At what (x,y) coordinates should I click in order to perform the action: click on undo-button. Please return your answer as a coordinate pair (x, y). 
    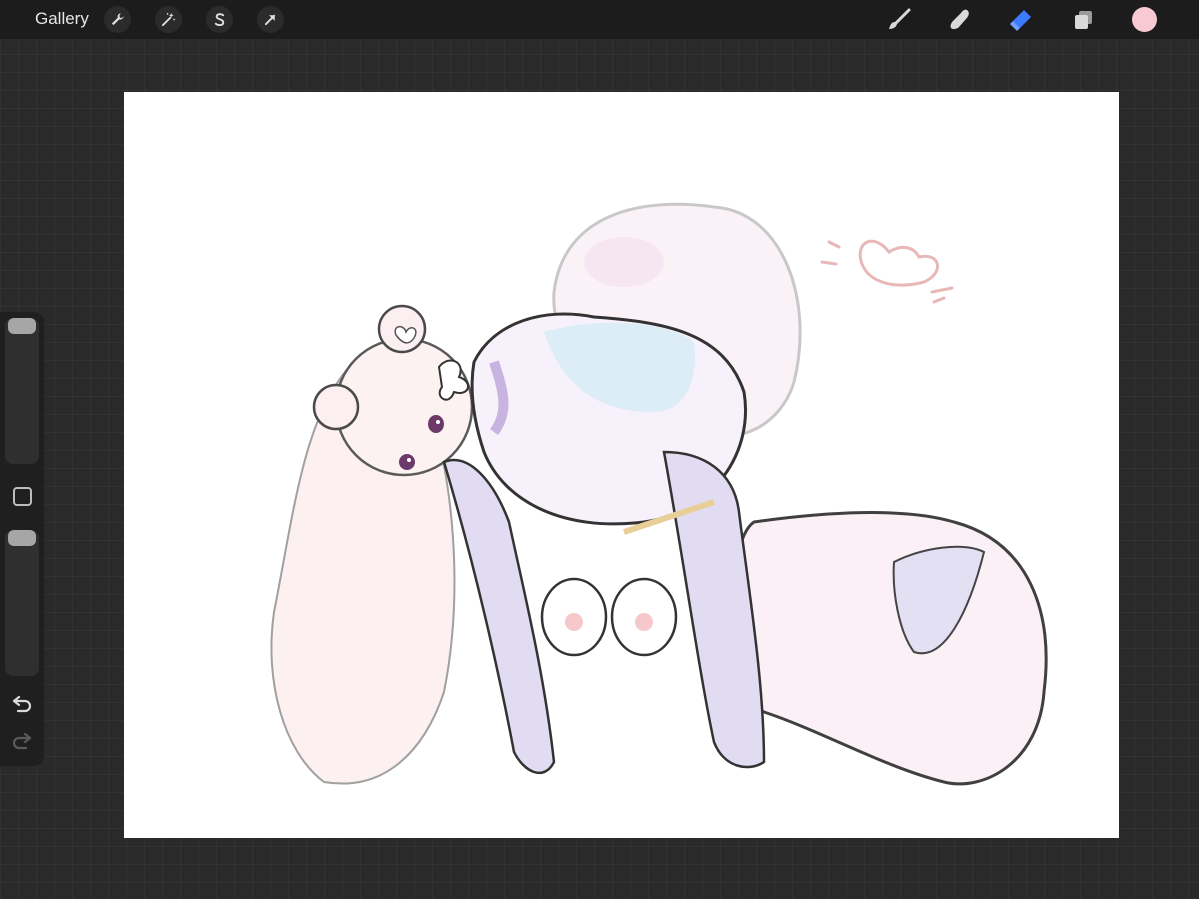
    Looking at the image, I should click on (22, 705).